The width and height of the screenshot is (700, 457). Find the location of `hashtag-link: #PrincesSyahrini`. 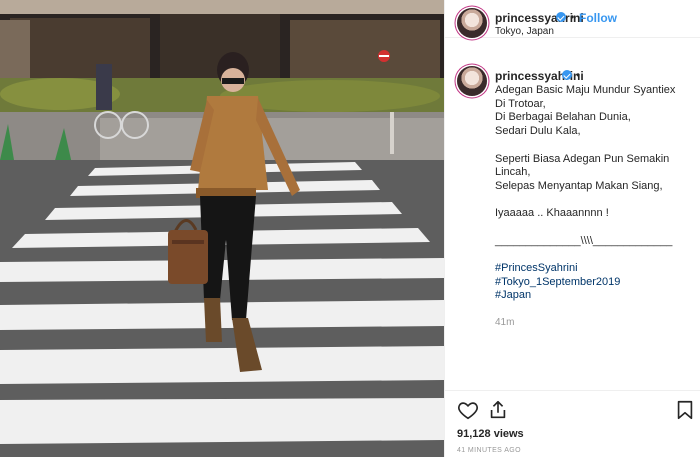

hashtag-link: #PrincesSyahrini is located at coordinates (595, 269).